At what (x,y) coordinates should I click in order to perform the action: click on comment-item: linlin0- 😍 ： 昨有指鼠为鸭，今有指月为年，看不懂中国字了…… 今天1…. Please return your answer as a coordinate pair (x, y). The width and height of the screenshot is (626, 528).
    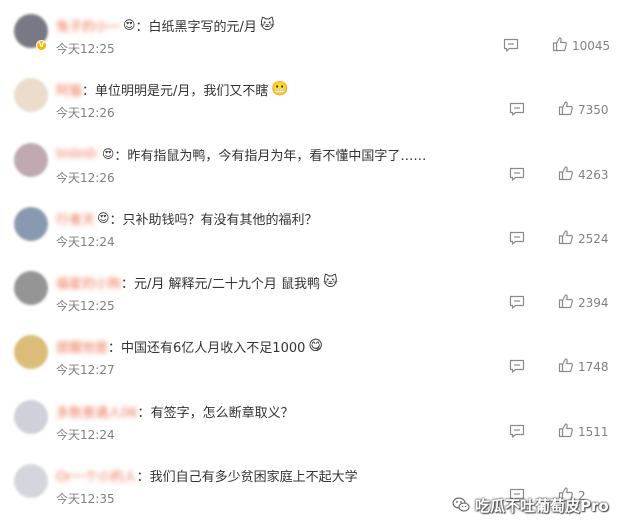
    Looking at the image, I should click on (313, 161).